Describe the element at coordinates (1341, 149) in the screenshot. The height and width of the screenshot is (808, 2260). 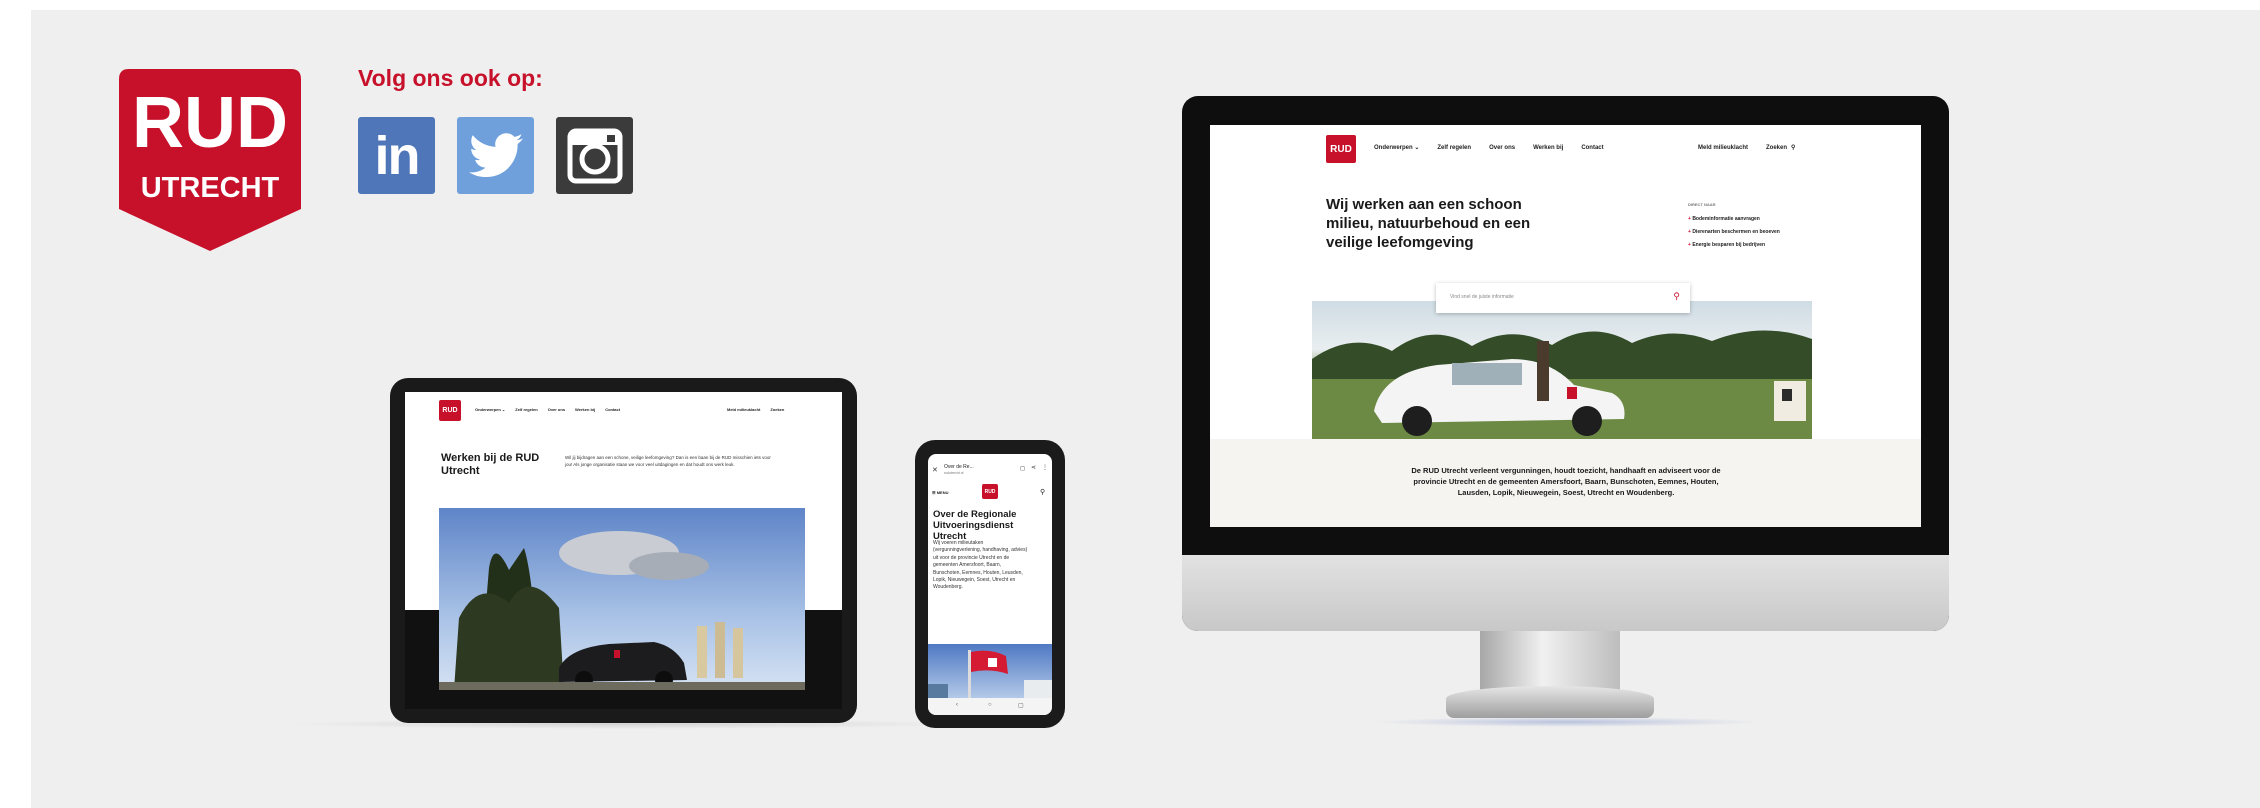
I see `desktop-site-logo: RUD` at that location.